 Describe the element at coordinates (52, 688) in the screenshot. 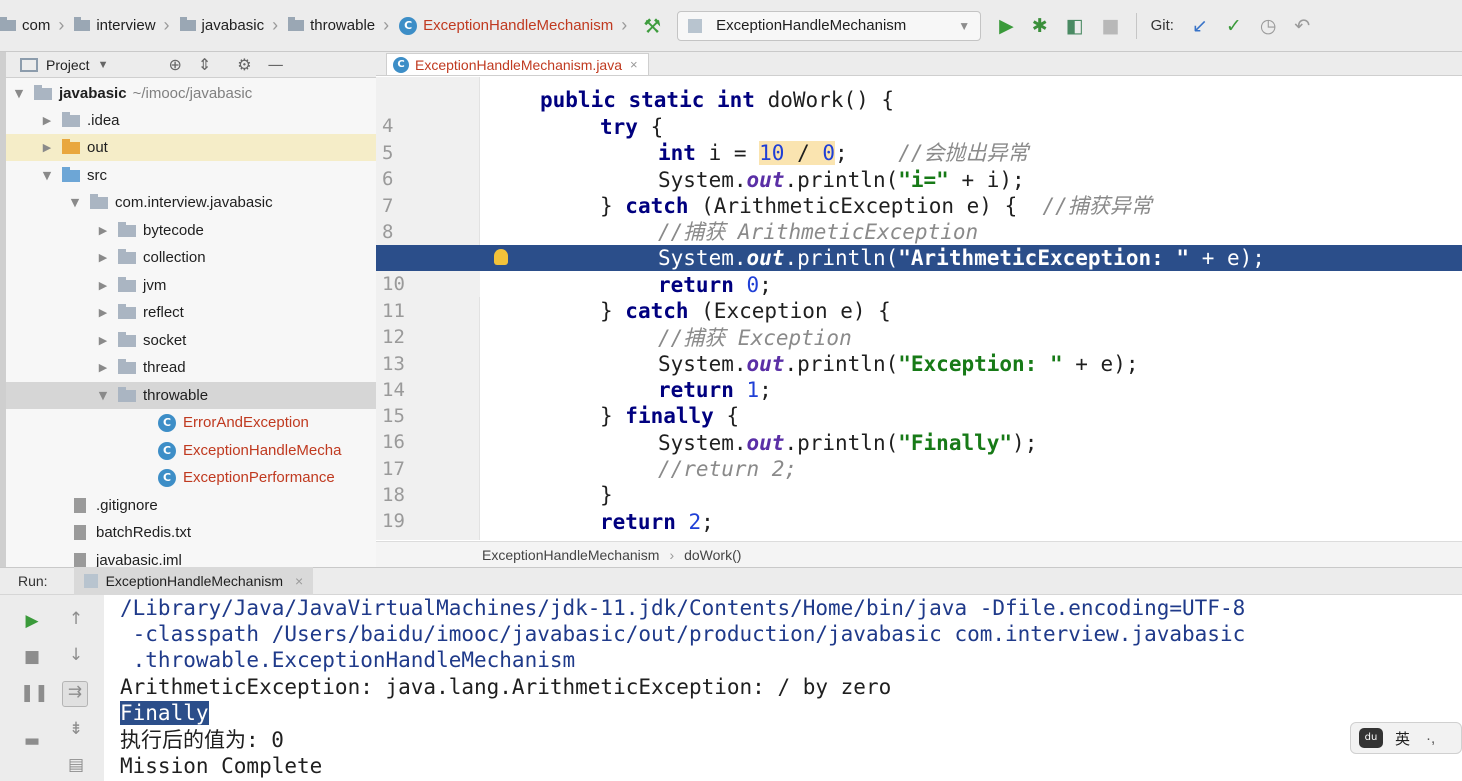

I see `run-toolbar: ▶ ↑ ■ ↓ ❚❚ ⇉ ▬ ⇟ ▤` at that location.